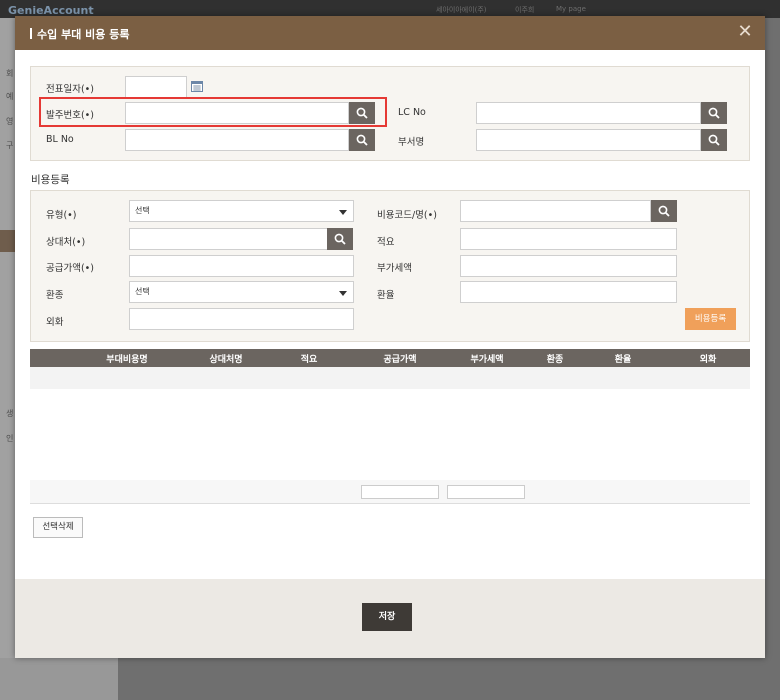  Describe the element at coordinates (568, 266) in the screenshot. I see `vat-input` at that location.